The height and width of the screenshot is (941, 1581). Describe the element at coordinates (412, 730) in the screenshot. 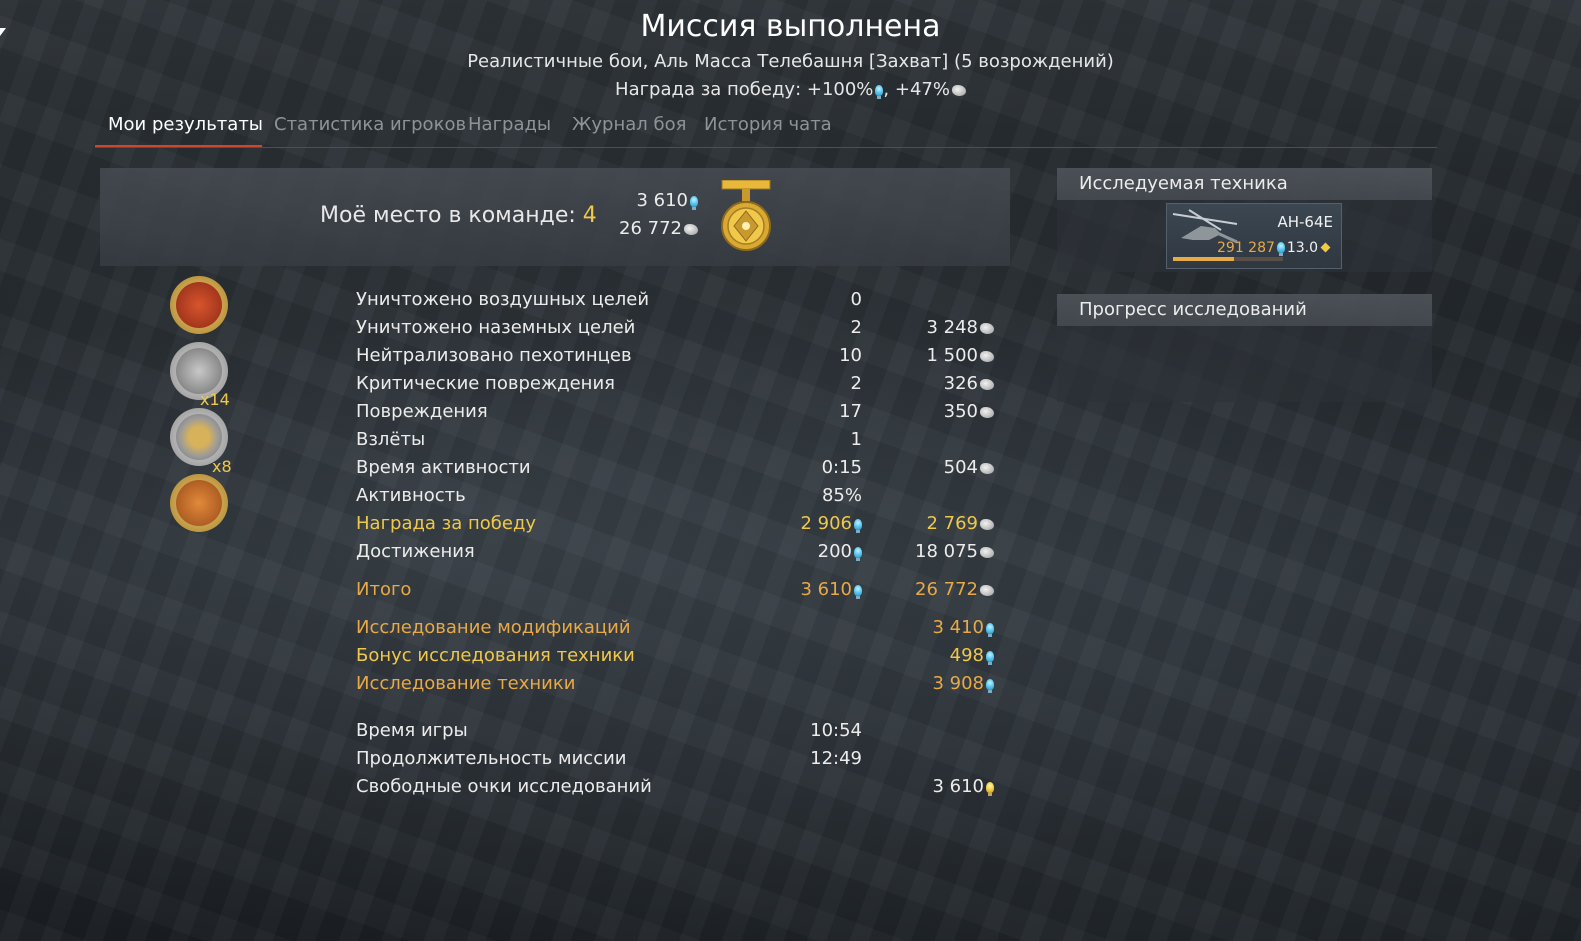

I see `time-label: Время игры` at that location.